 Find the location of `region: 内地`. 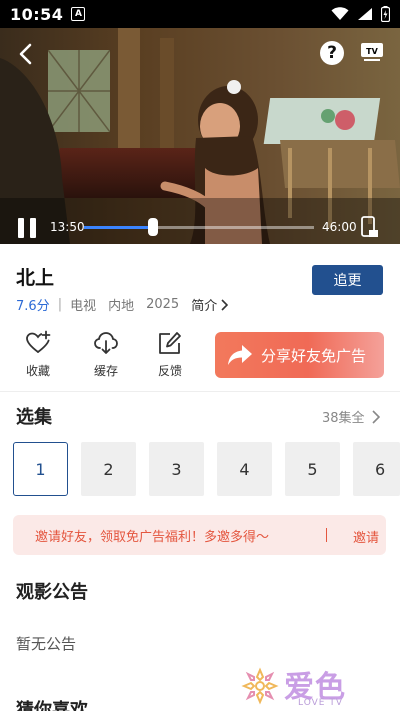

region: 内地 is located at coordinates (121, 306).